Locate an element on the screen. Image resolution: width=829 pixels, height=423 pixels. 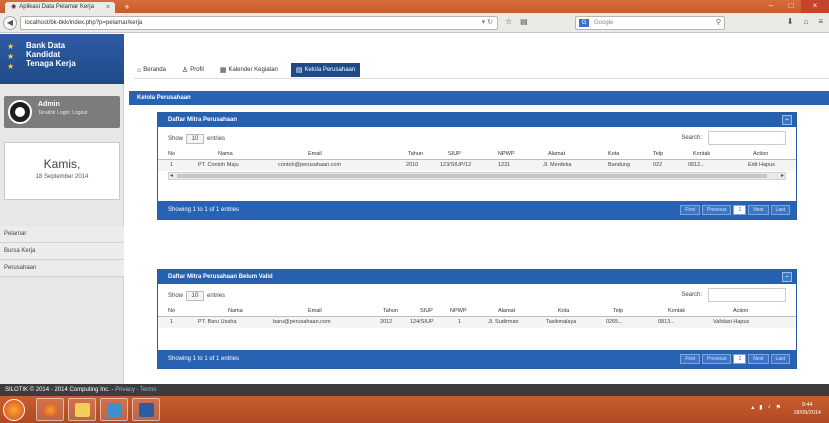
search-box: G Google ⚲ is located at coordinates (650, 23).